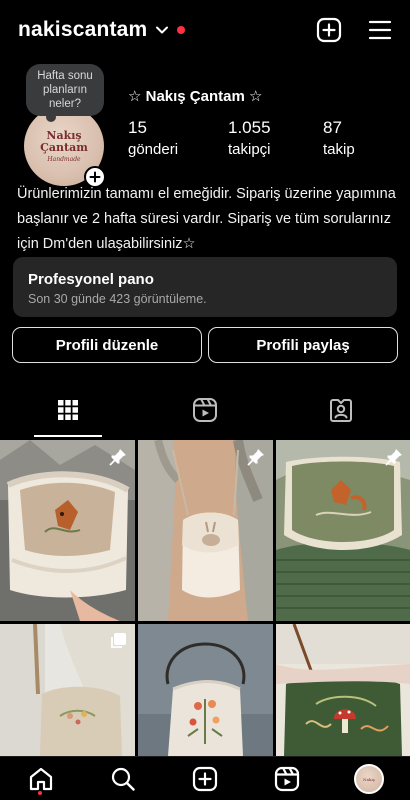 The width and height of the screenshot is (410, 800). I want to click on tagged-icon, so click(341, 410).